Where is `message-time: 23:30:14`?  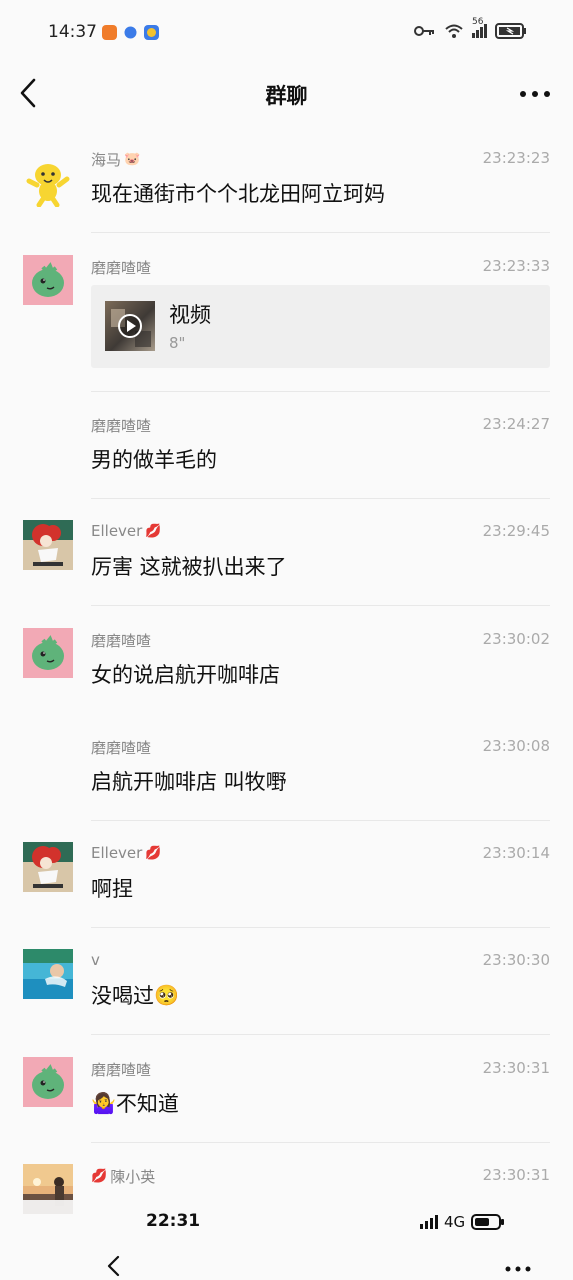
message-time: 23:30:14 is located at coordinates (516, 853).